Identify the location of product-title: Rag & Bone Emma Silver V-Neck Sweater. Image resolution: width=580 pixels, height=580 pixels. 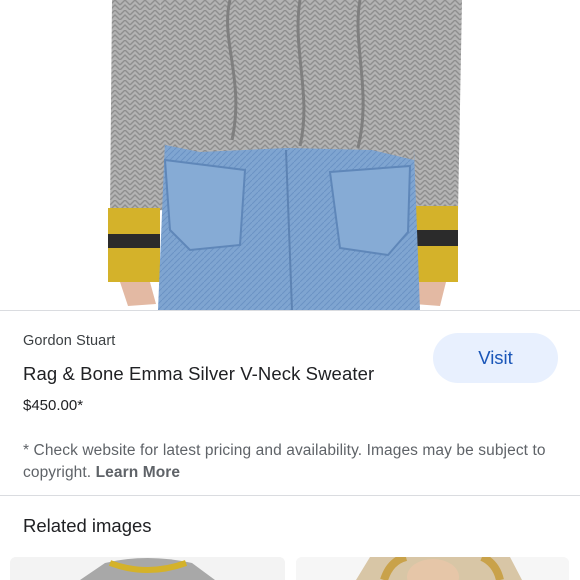
(198, 374).